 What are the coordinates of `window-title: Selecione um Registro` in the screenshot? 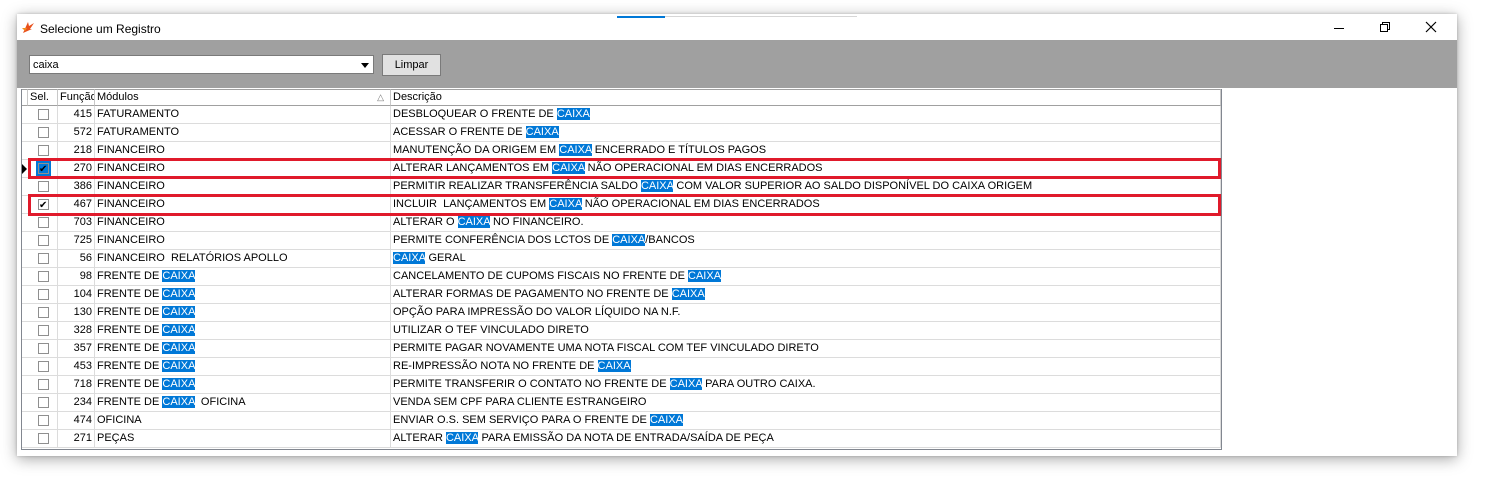 It's located at (100, 29).